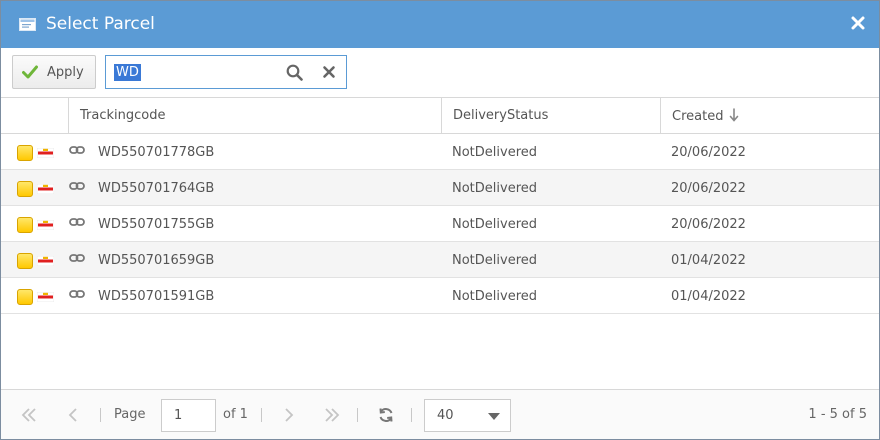 The width and height of the screenshot is (880, 440). Describe the element at coordinates (289, 415) in the screenshot. I see `next-page-icon` at that location.